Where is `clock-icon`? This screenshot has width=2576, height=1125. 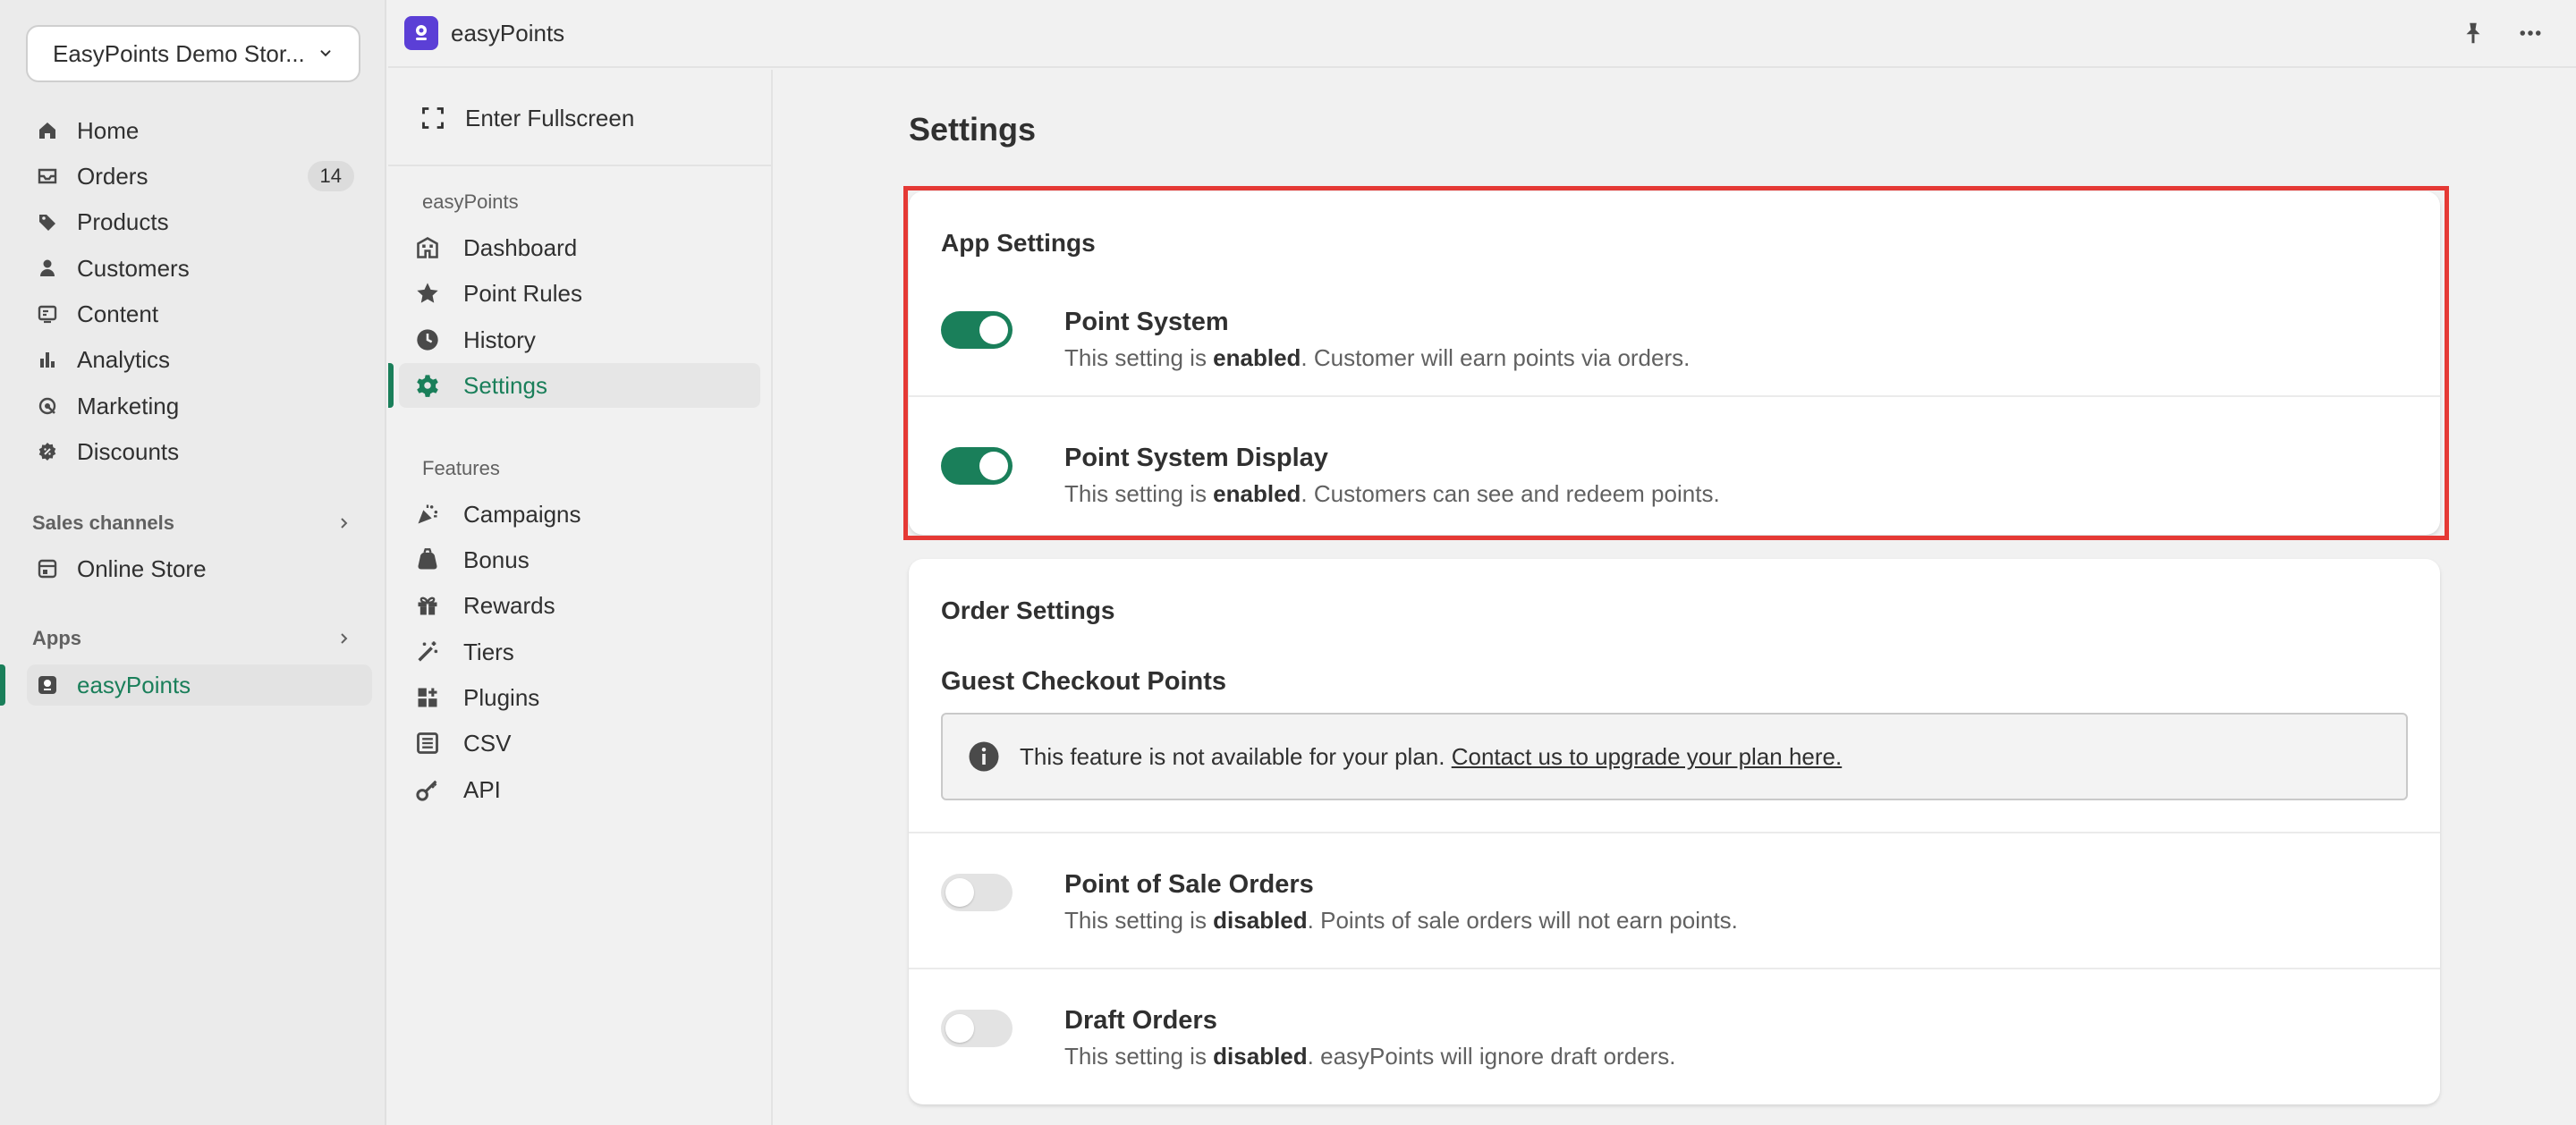
clock-icon is located at coordinates (427, 340).